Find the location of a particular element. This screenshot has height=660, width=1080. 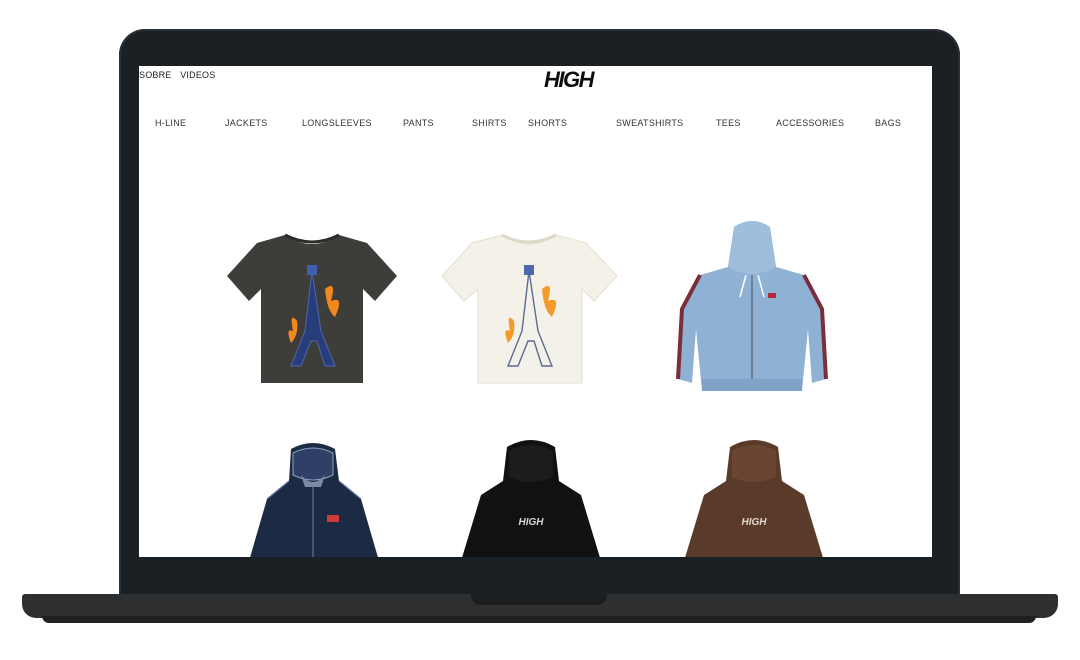

dark-tee-image is located at coordinates (312, 308).